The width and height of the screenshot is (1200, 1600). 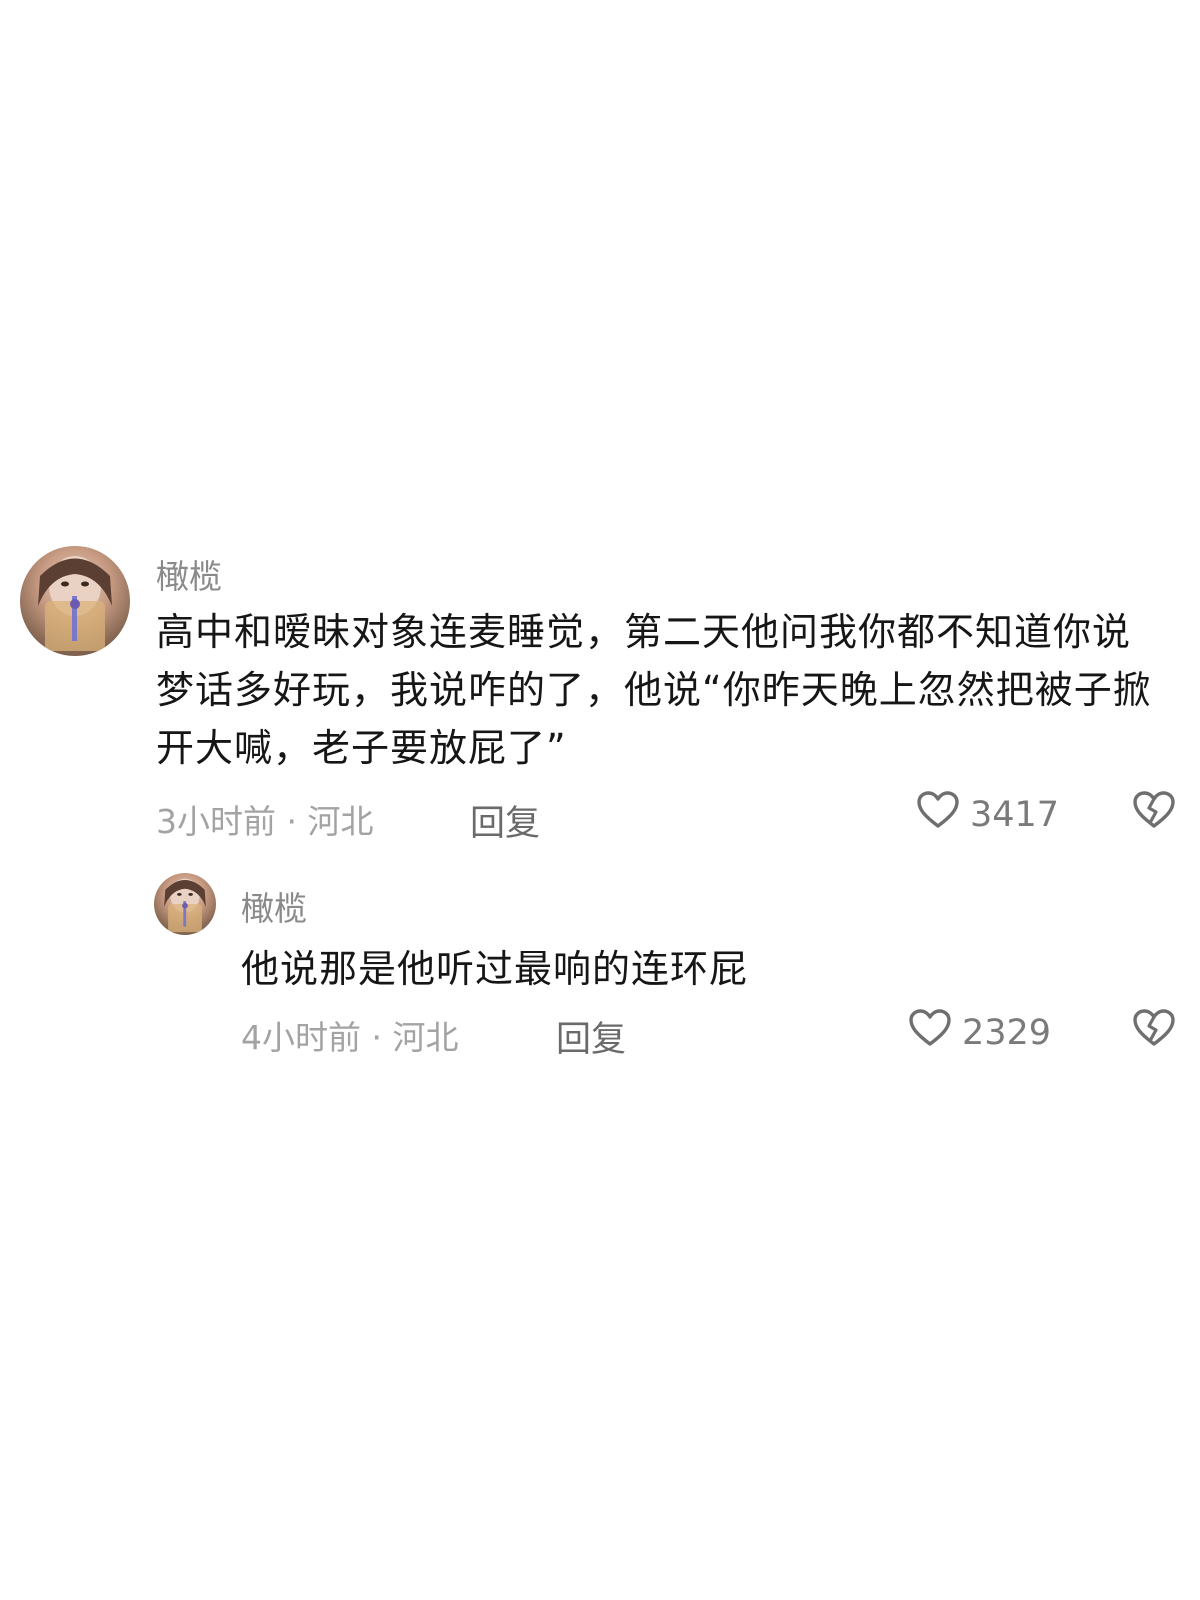 I want to click on like-button: 2329, so click(x=979, y=1032).